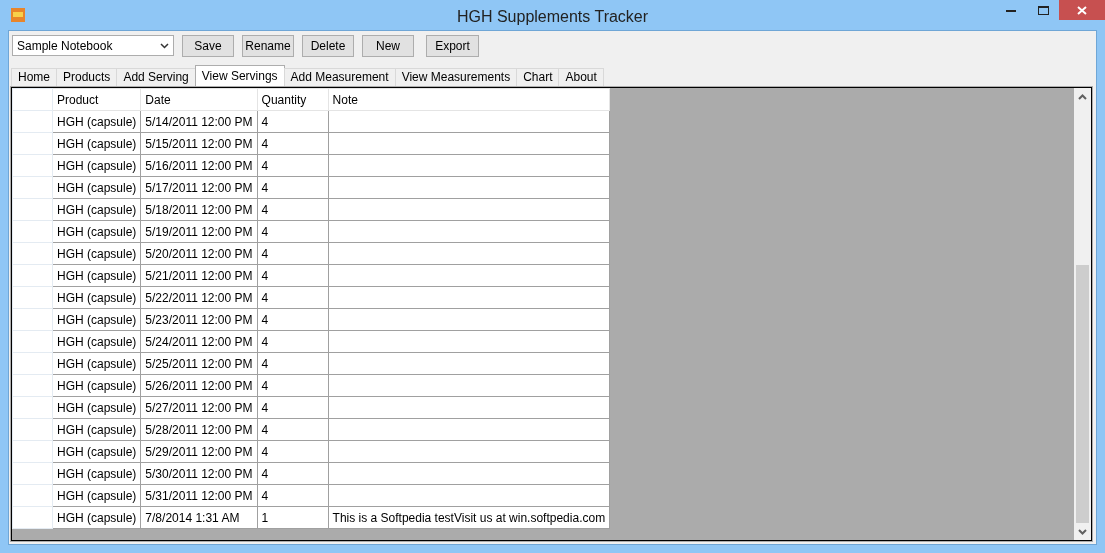  What do you see at coordinates (1082, 394) in the screenshot?
I see `scroll-thumb` at bounding box center [1082, 394].